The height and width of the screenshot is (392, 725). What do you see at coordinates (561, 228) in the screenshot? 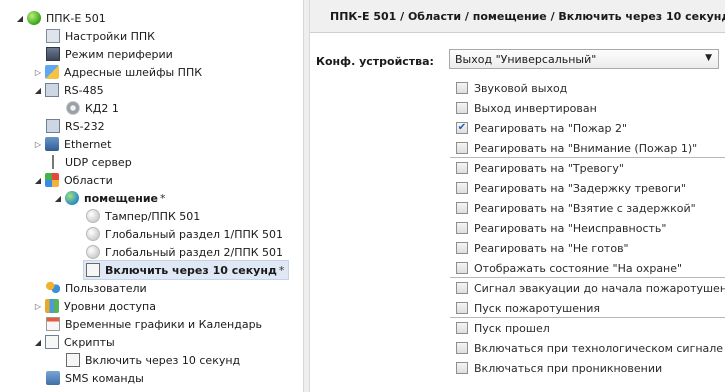
I see `option-checkbox-row: Реагировать на "Неисправность"` at bounding box center [561, 228].